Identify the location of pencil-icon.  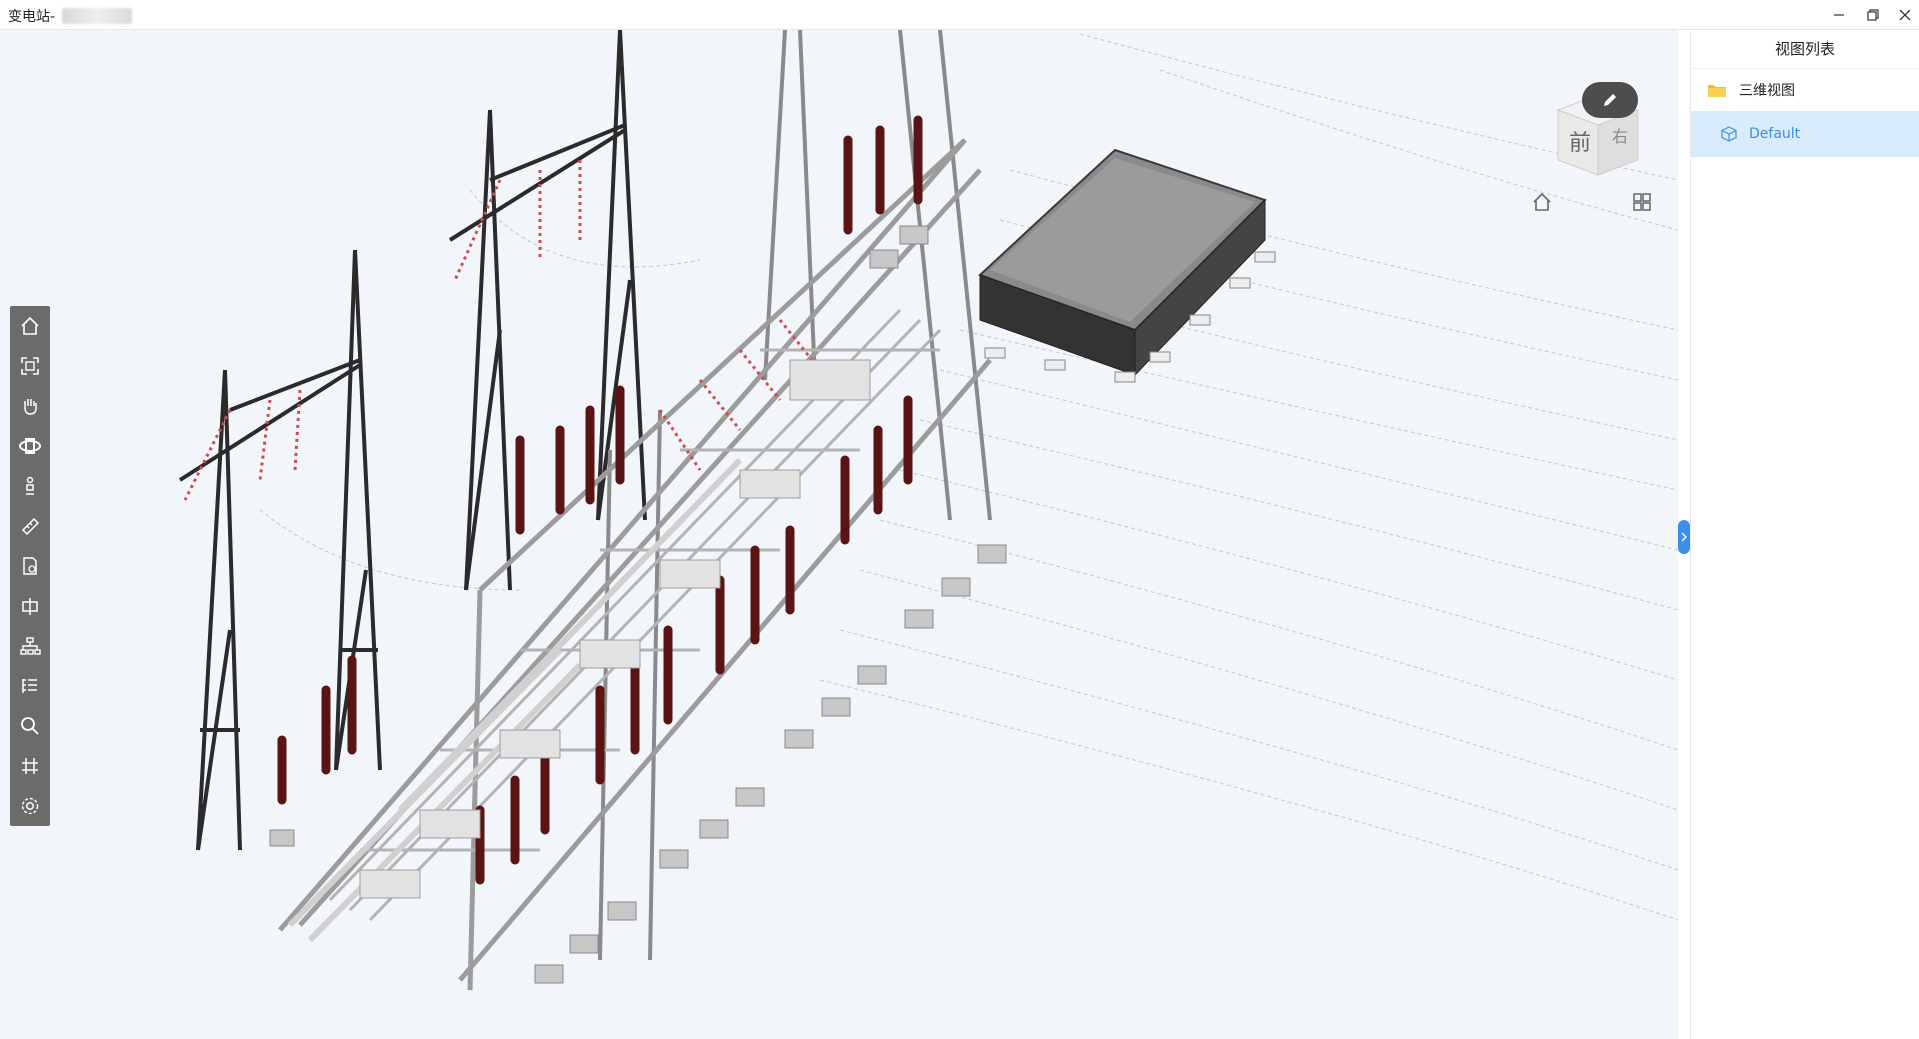
(1610, 100).